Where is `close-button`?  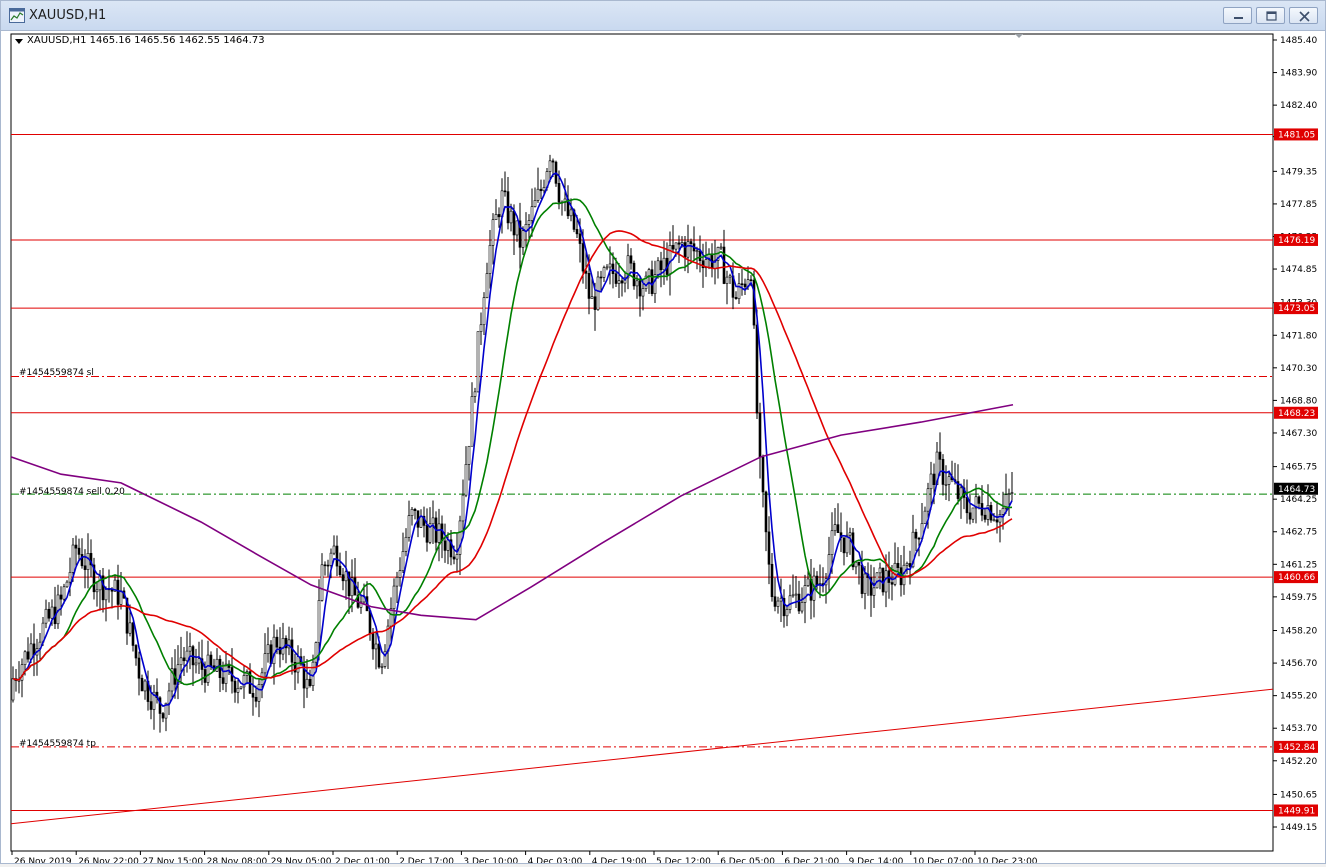
close-button is located at coordinates (1303, 15).